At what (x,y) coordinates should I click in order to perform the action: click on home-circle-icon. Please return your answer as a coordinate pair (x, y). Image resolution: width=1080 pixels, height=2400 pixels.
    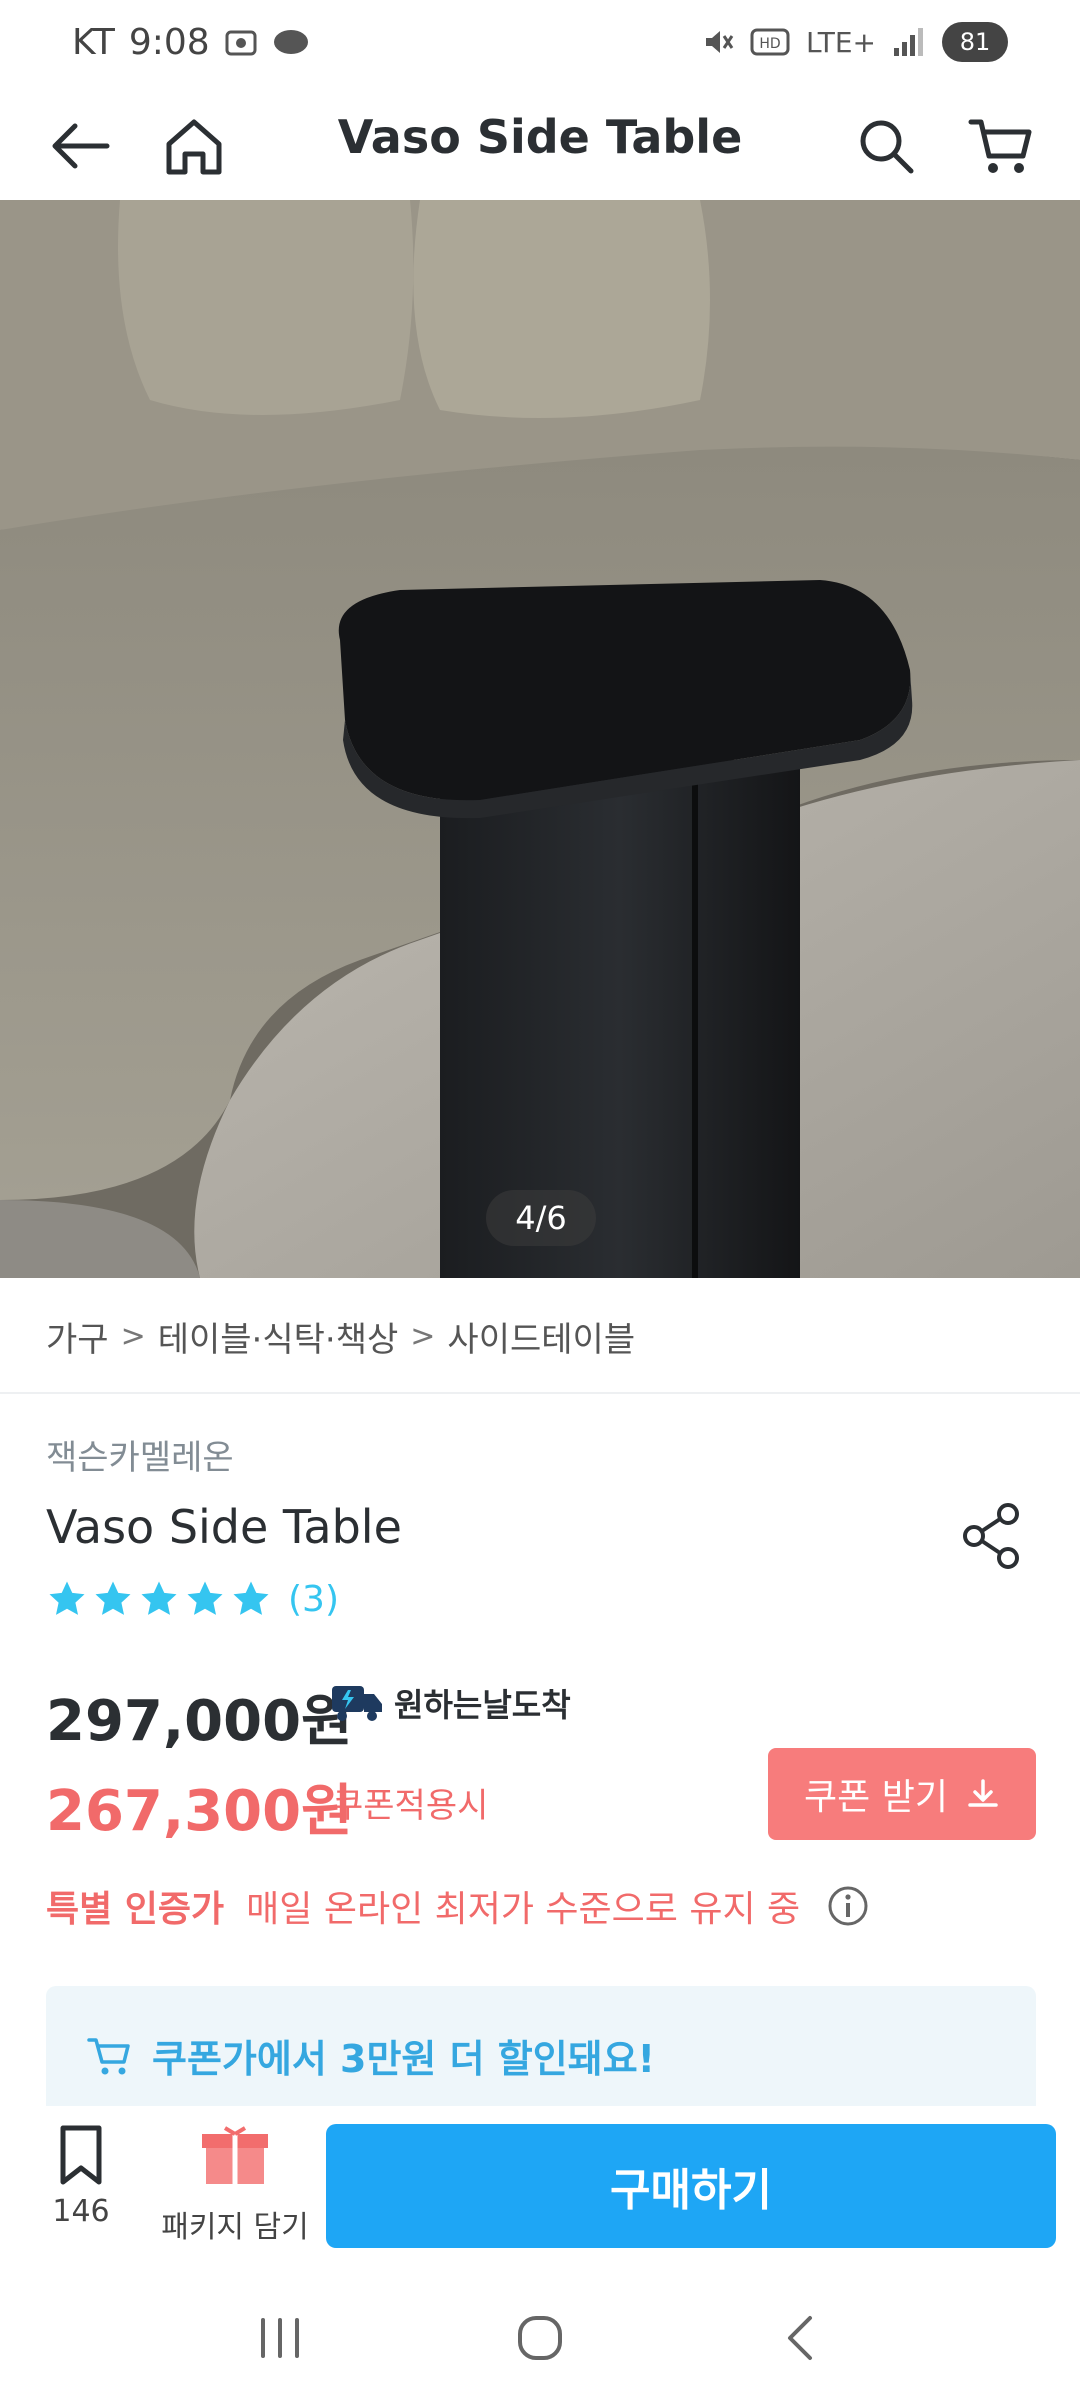
    Looking at the image, I should click on (540, 2338).